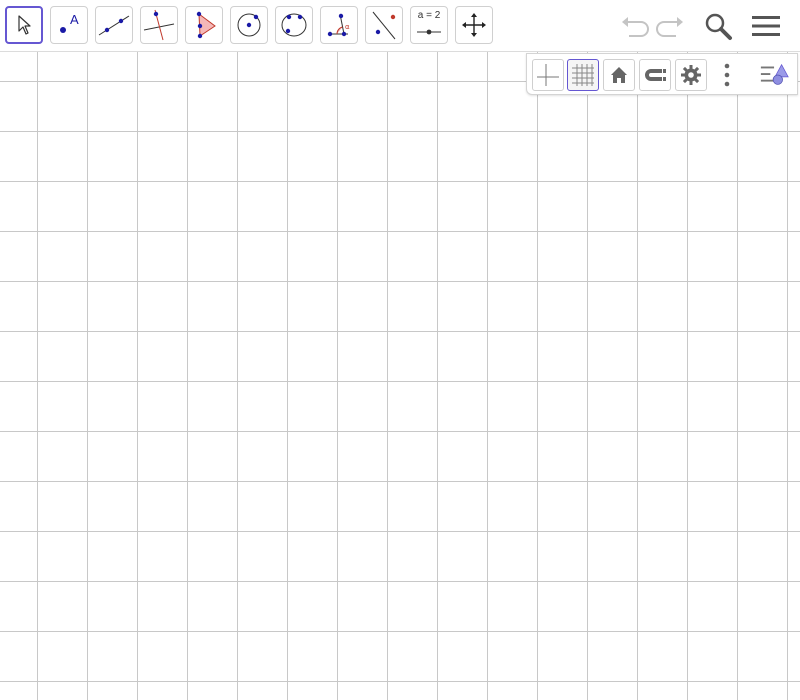 The width and height of the screenshot is (800, 700). I want to click on algebra-icon, so click(774, 74).